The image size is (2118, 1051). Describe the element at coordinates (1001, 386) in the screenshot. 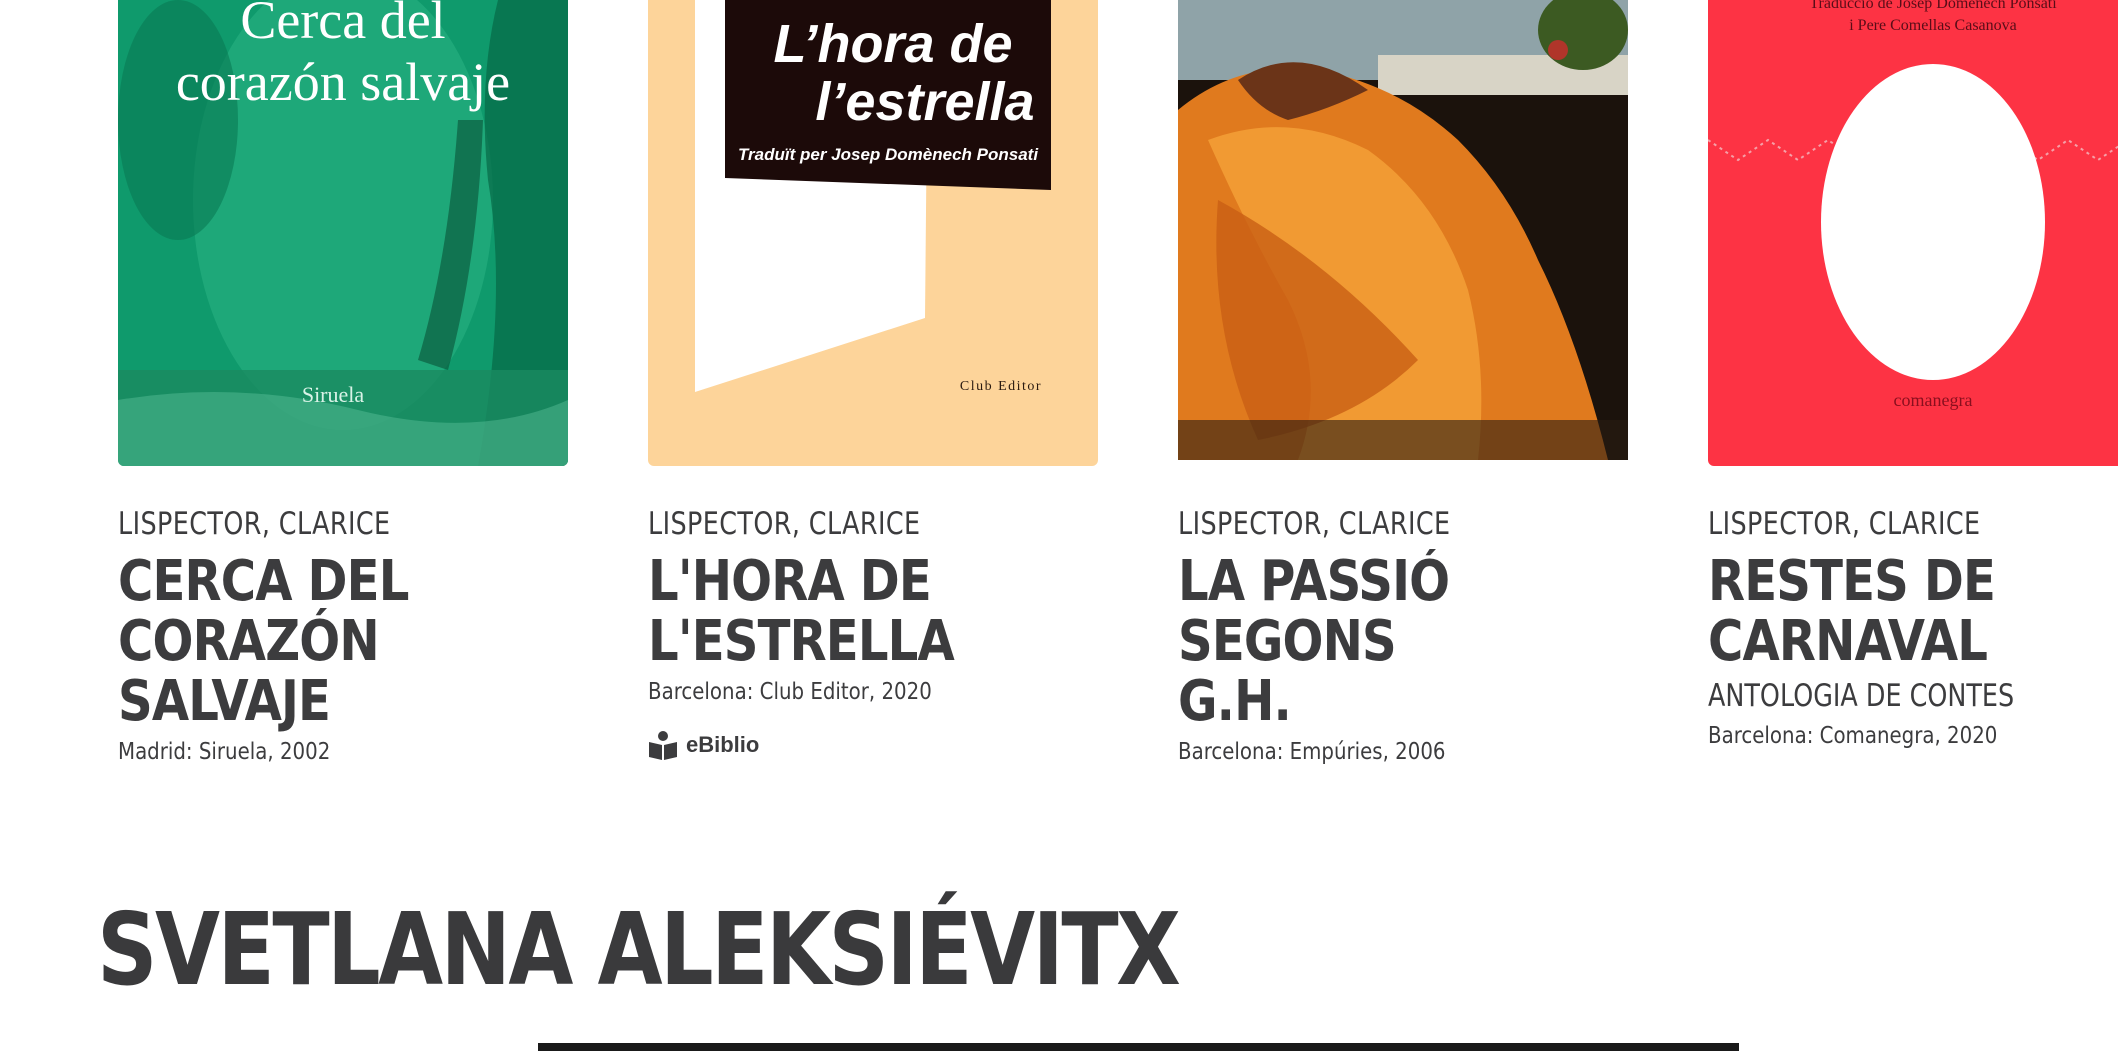

I see `cover-publisher: Club Editor` at that location.